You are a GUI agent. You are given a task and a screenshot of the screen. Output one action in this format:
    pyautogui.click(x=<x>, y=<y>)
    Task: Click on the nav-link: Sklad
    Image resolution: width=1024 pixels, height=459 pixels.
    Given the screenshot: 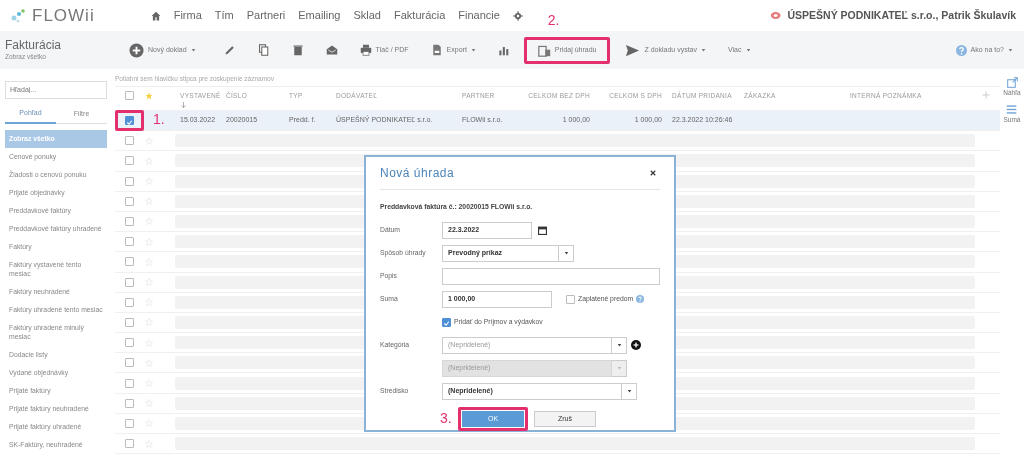 What is the action you would take?
    pyautogui.click(x=367, y=15)
    